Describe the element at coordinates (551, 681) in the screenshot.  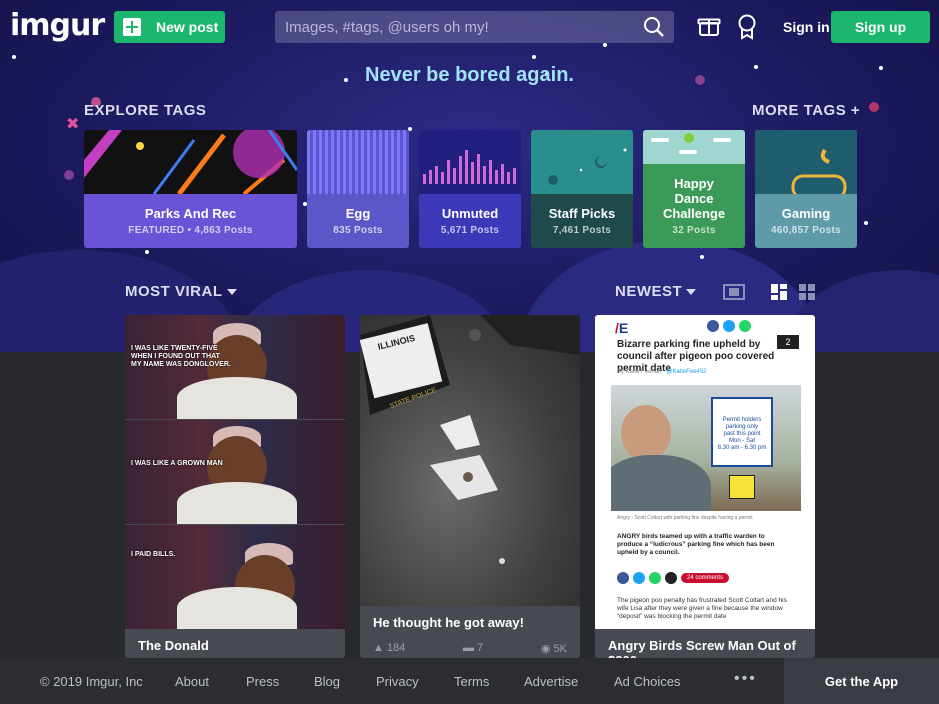
I see `footer-link-advertise: Advertise` at that location.